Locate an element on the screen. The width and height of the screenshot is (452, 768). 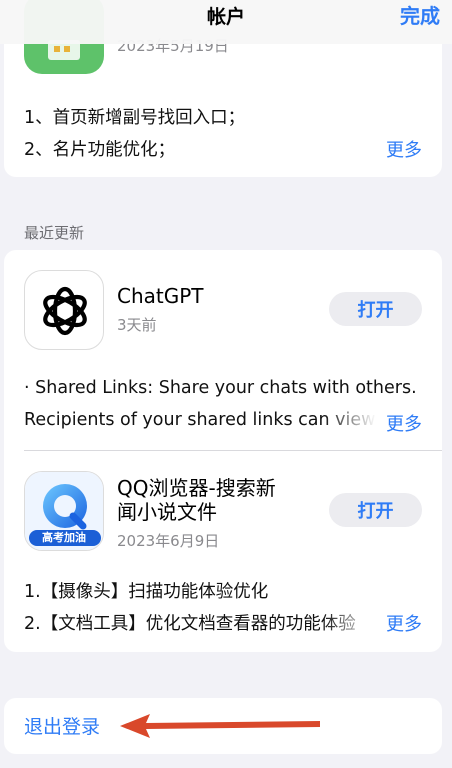
page-title: 帐户 is located at coordinates (225, 17).